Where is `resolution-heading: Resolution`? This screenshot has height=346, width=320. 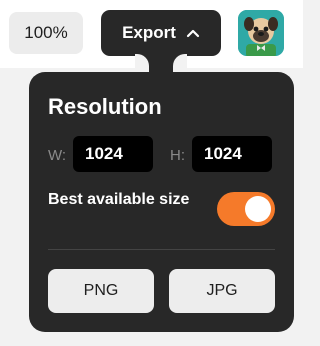
resolution-heading: Resolution is located at coordinates (105, 106).